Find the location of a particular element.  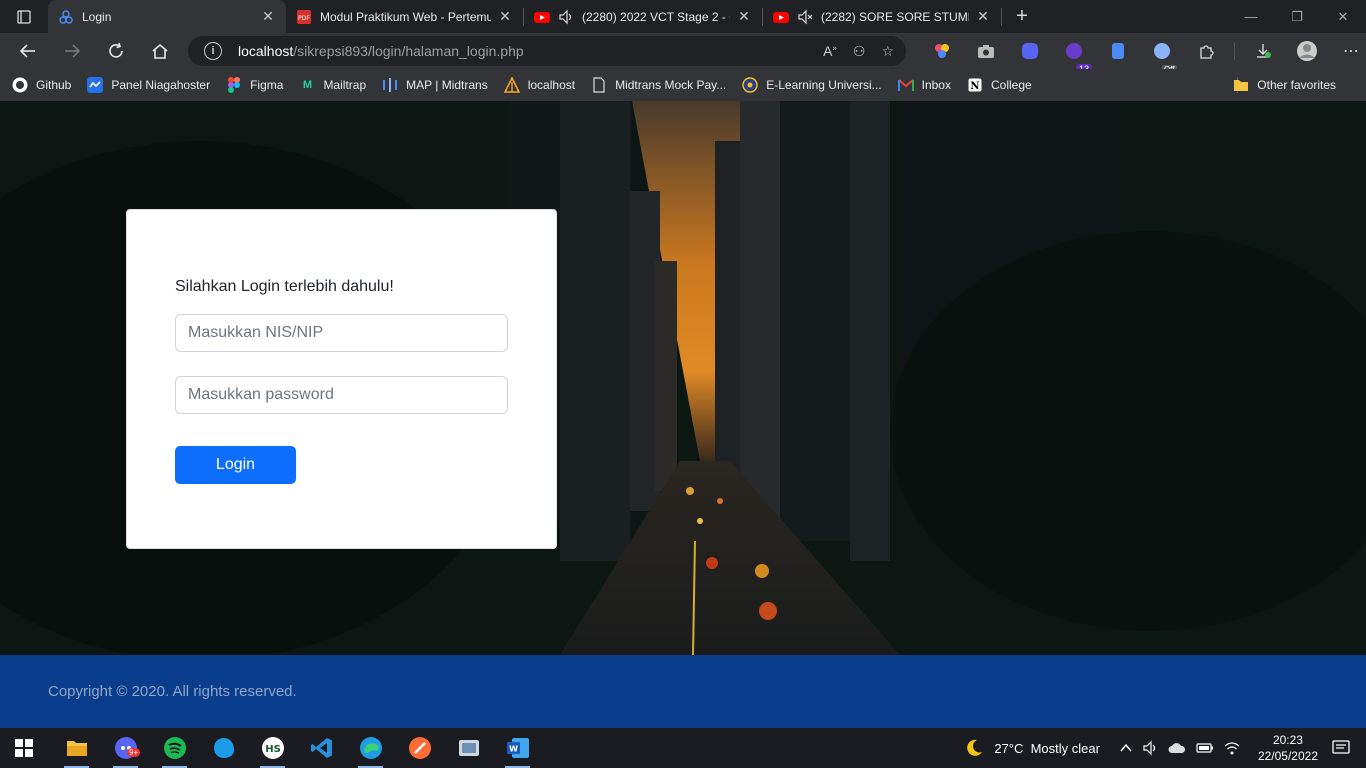

taskbar-edge is located at coordinates (370, 748).